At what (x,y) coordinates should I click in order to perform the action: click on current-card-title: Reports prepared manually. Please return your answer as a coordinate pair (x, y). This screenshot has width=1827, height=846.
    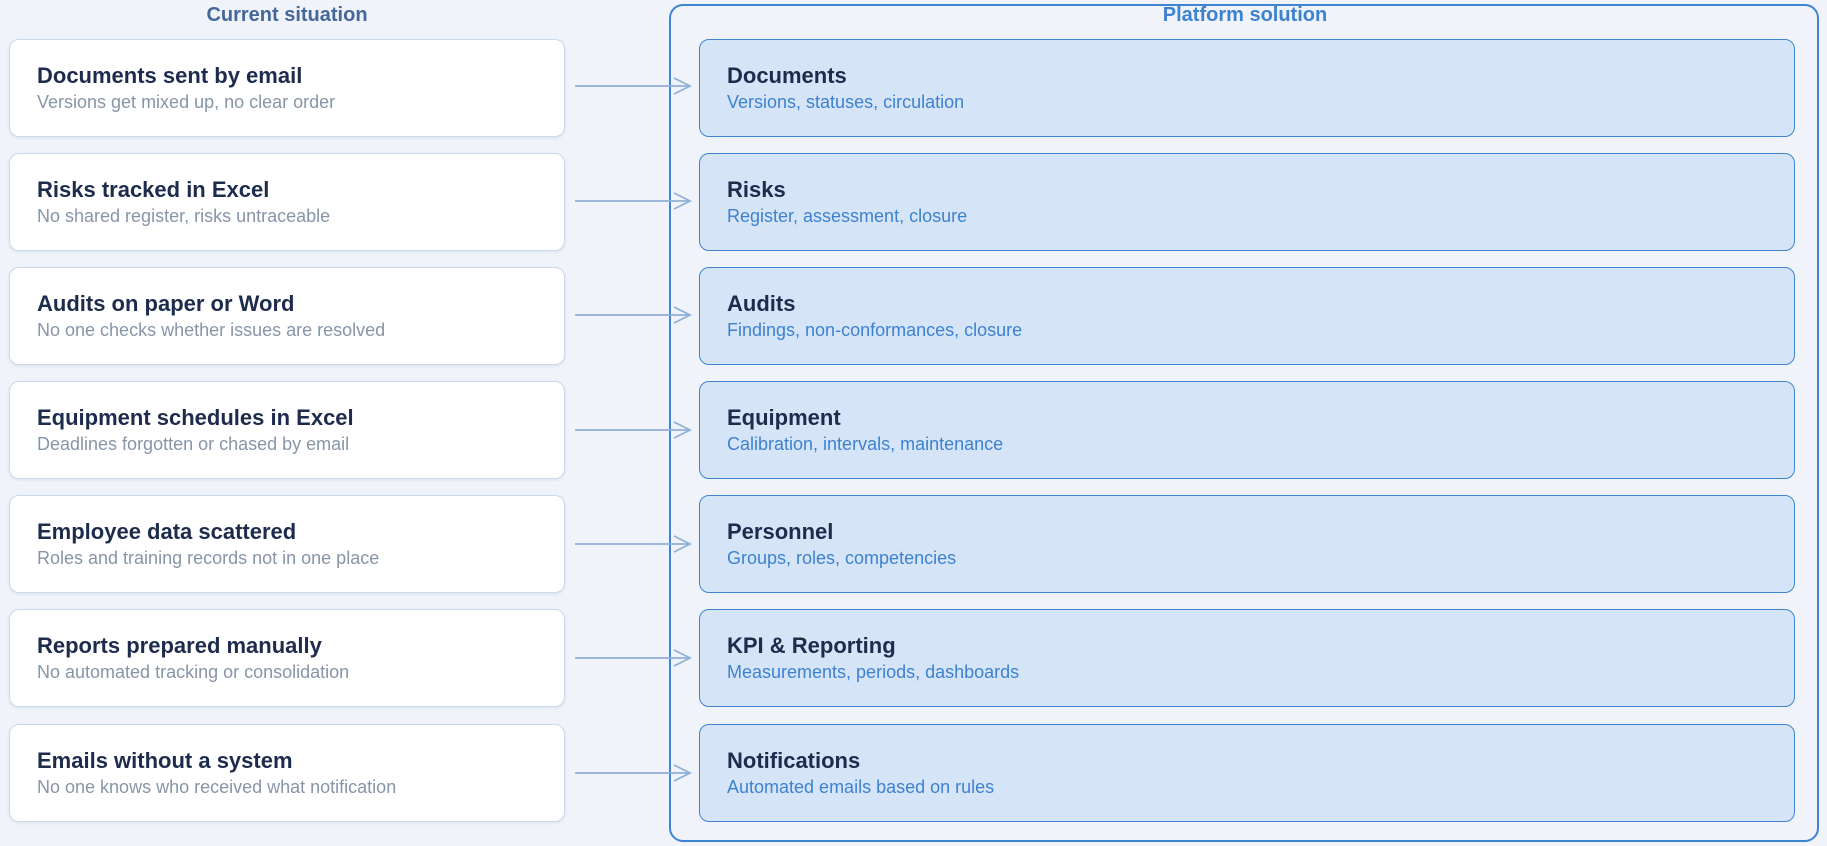
    Looking at the image, I should click on (179, 645).